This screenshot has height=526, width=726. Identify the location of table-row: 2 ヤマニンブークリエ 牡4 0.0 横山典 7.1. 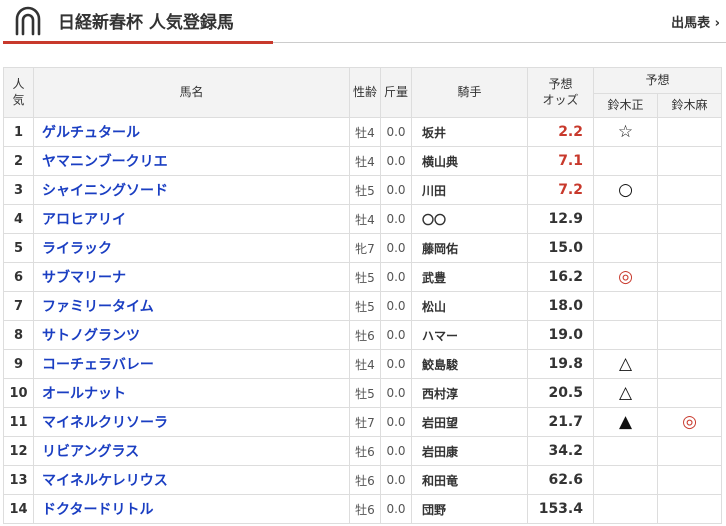
(363, 161).